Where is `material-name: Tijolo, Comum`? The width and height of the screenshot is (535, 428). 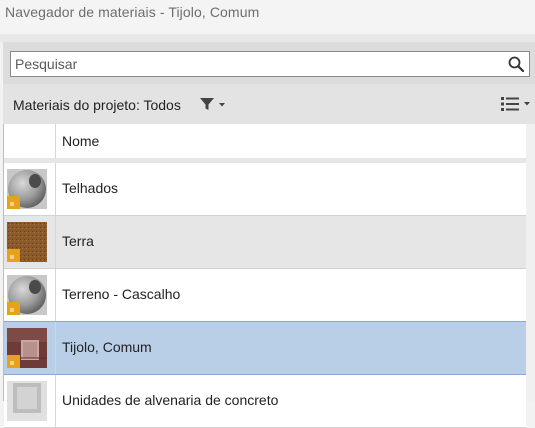 material-name: Tijolo, Comum is located at coordinates (107, 347).